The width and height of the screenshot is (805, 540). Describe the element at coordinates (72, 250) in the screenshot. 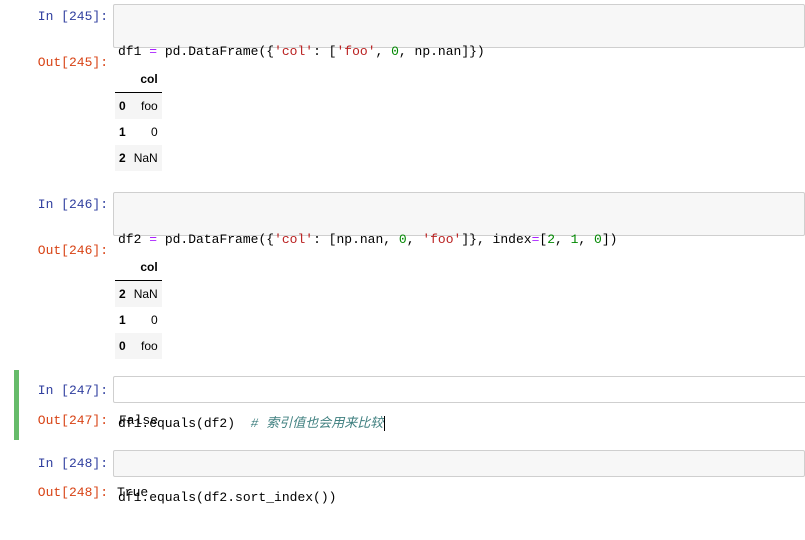

I see `out-prompt-246: Out[246]:` at that location.